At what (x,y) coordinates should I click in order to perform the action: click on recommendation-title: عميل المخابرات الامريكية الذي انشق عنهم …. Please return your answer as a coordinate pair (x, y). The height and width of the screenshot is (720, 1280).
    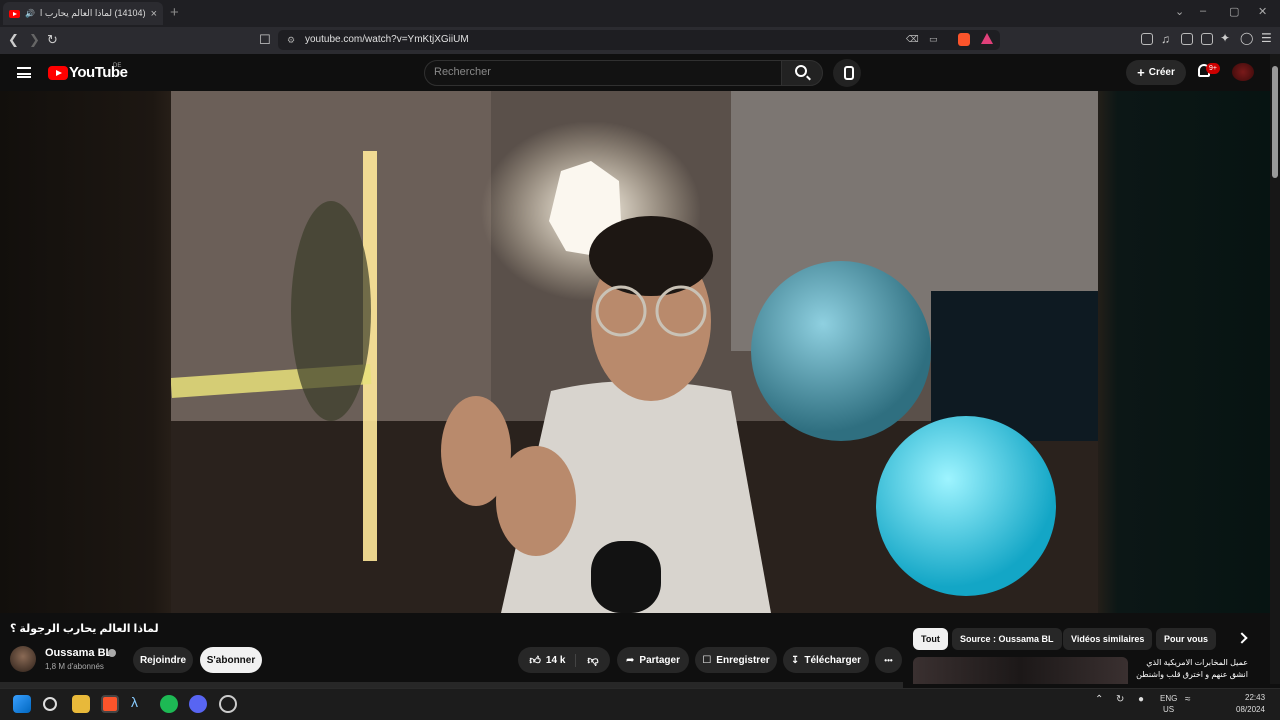
    Looking at the image, I should click on (1190, 669).